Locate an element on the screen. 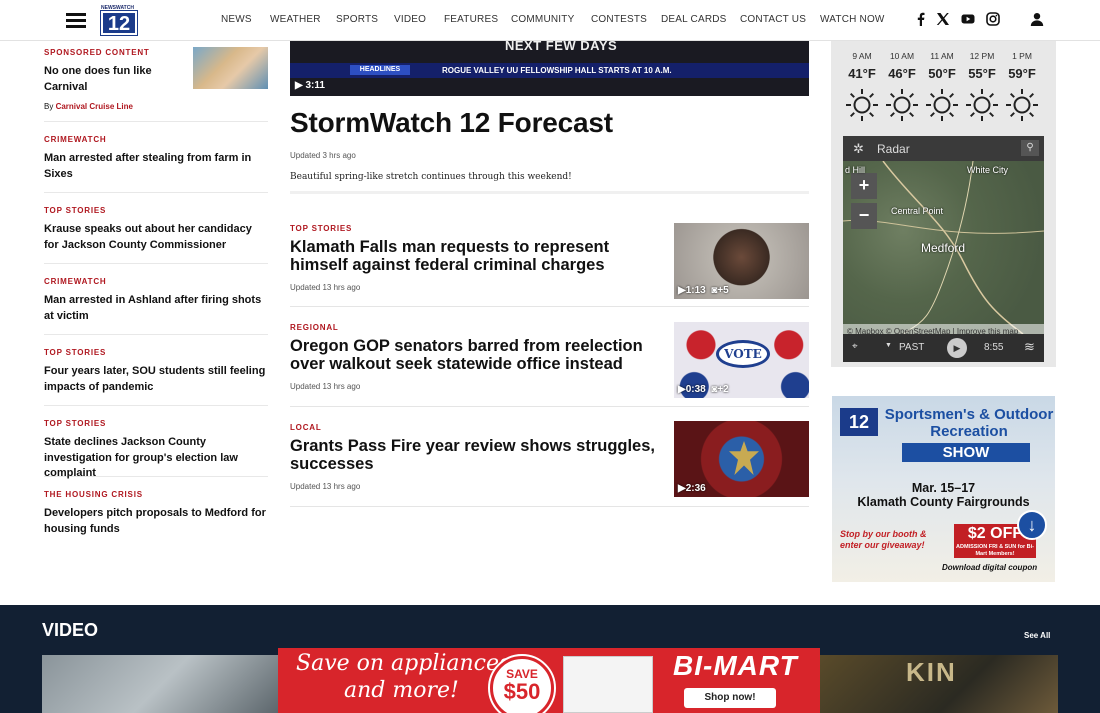  banner-brand: BI-MART is located at coordinates (735, 665).